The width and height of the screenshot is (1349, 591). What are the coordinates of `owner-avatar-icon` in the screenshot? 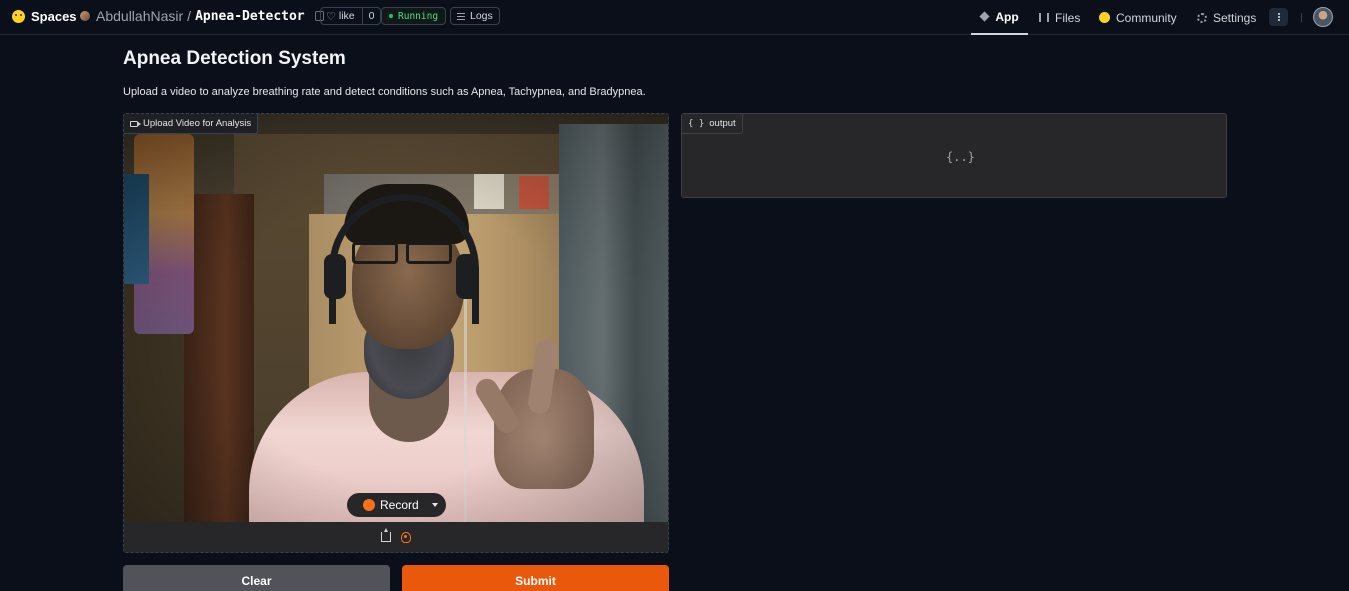 It's located at (85, 16).